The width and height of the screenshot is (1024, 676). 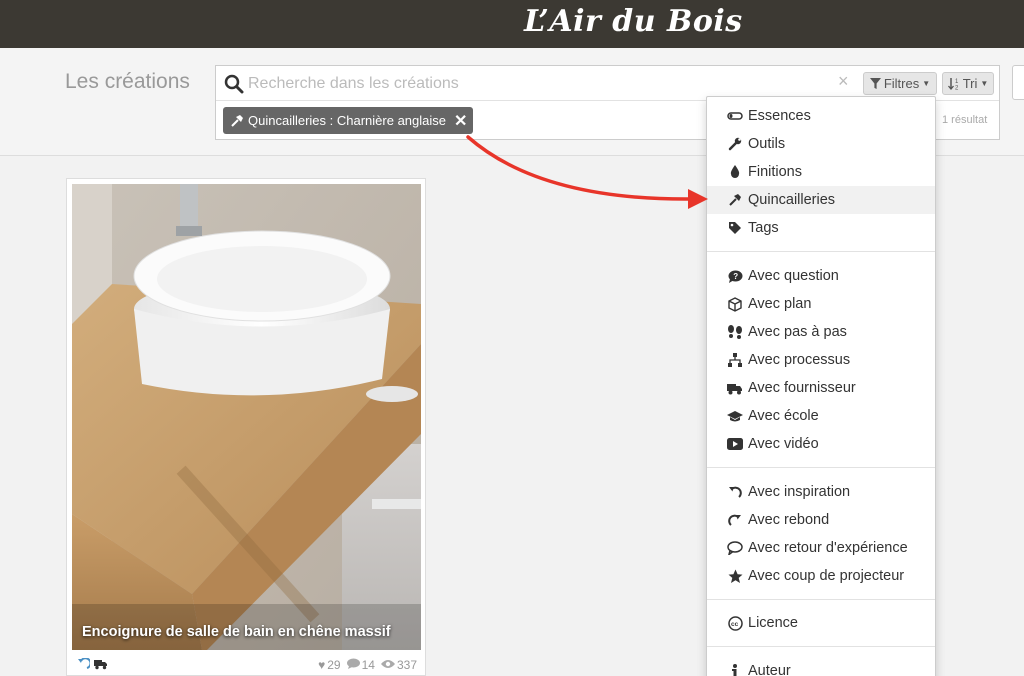 What do you see at coordinates (387, 665) in the screenshot?
I see `eye-icon` at bounding box center [387, 665].